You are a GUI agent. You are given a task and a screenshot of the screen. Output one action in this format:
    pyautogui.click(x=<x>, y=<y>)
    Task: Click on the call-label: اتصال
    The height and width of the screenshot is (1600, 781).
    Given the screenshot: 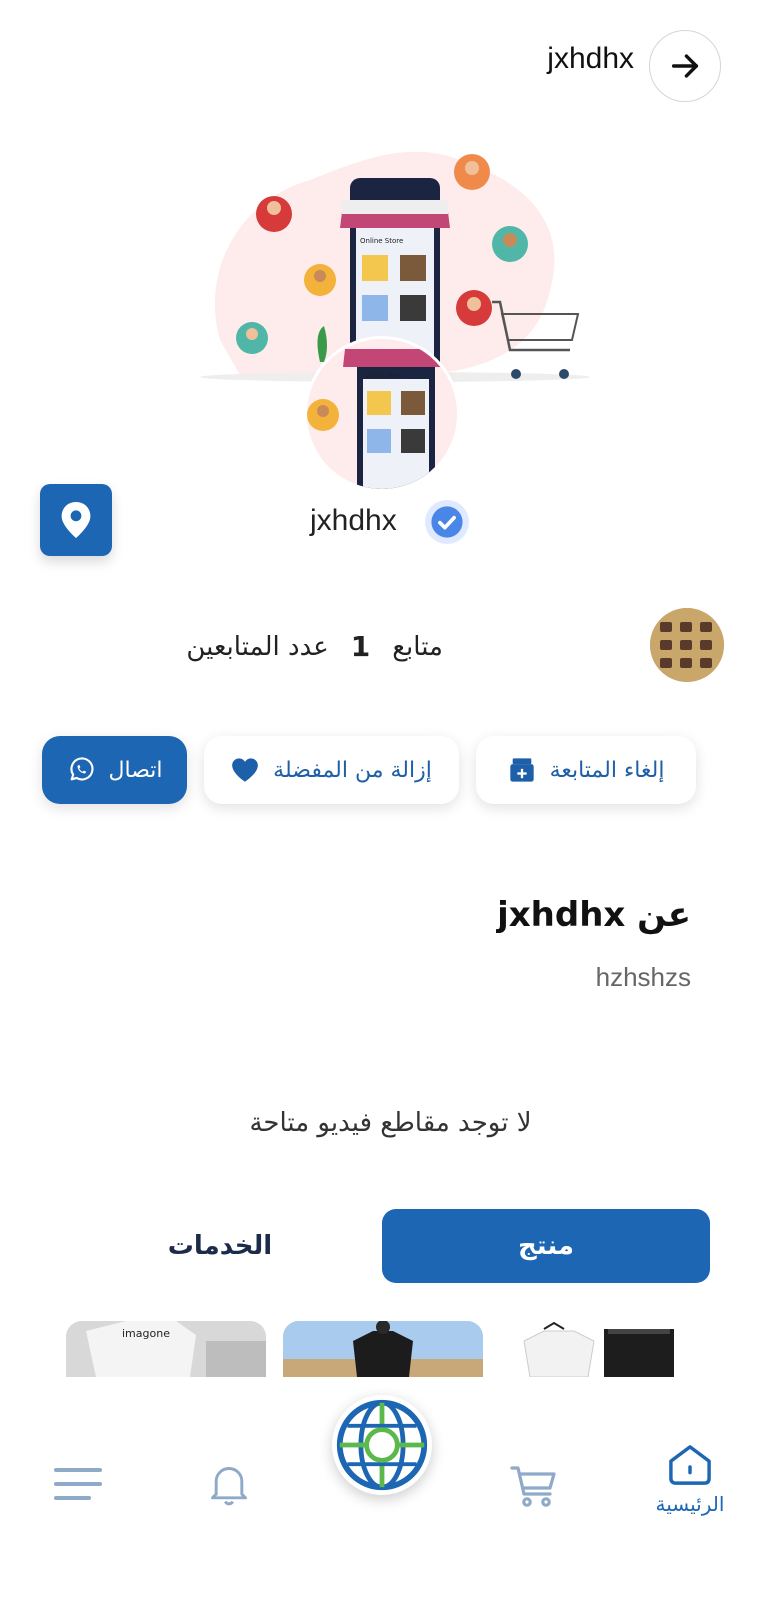 What is the action you would take?
    pyautogui.click(x=135, y=770)
    